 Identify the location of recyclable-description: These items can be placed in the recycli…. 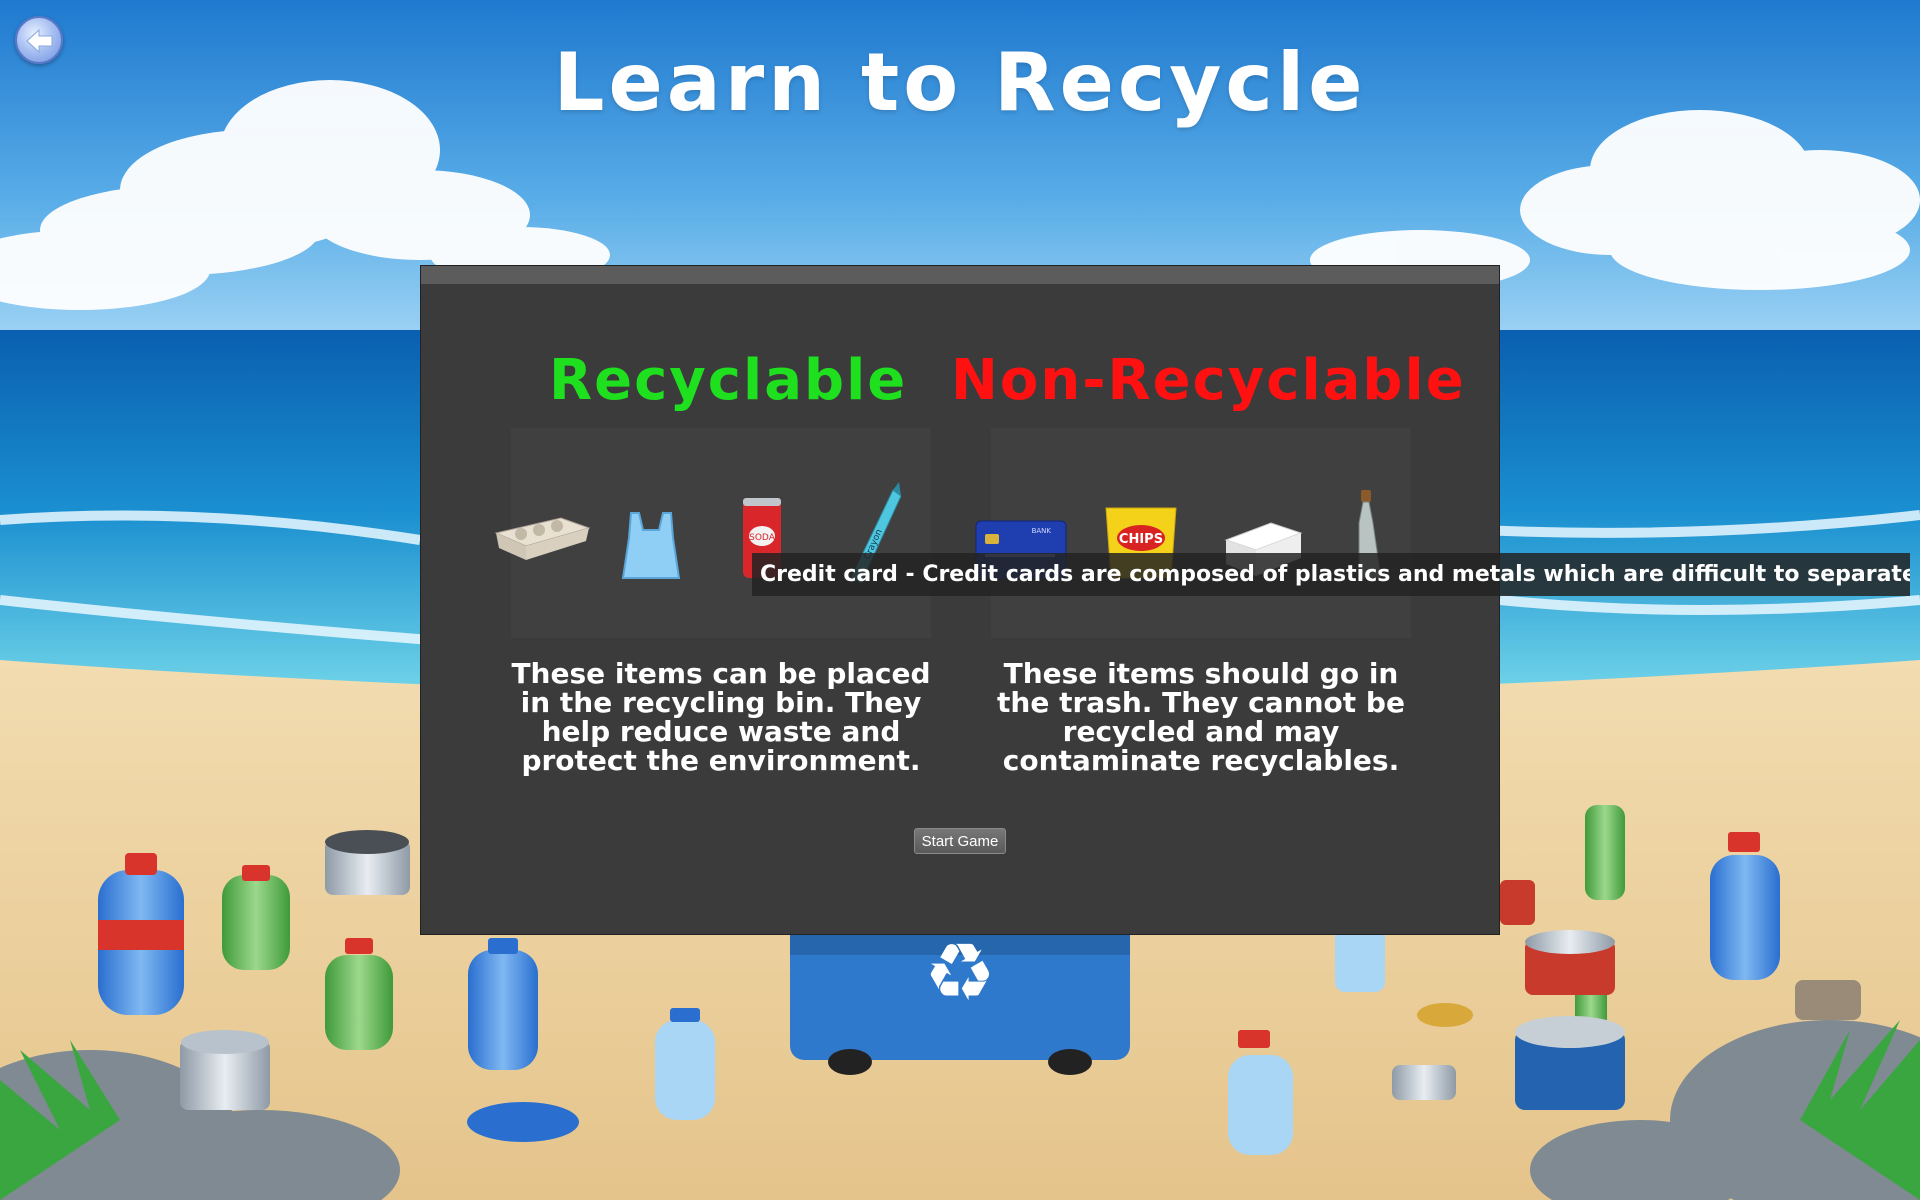
(721, 717).